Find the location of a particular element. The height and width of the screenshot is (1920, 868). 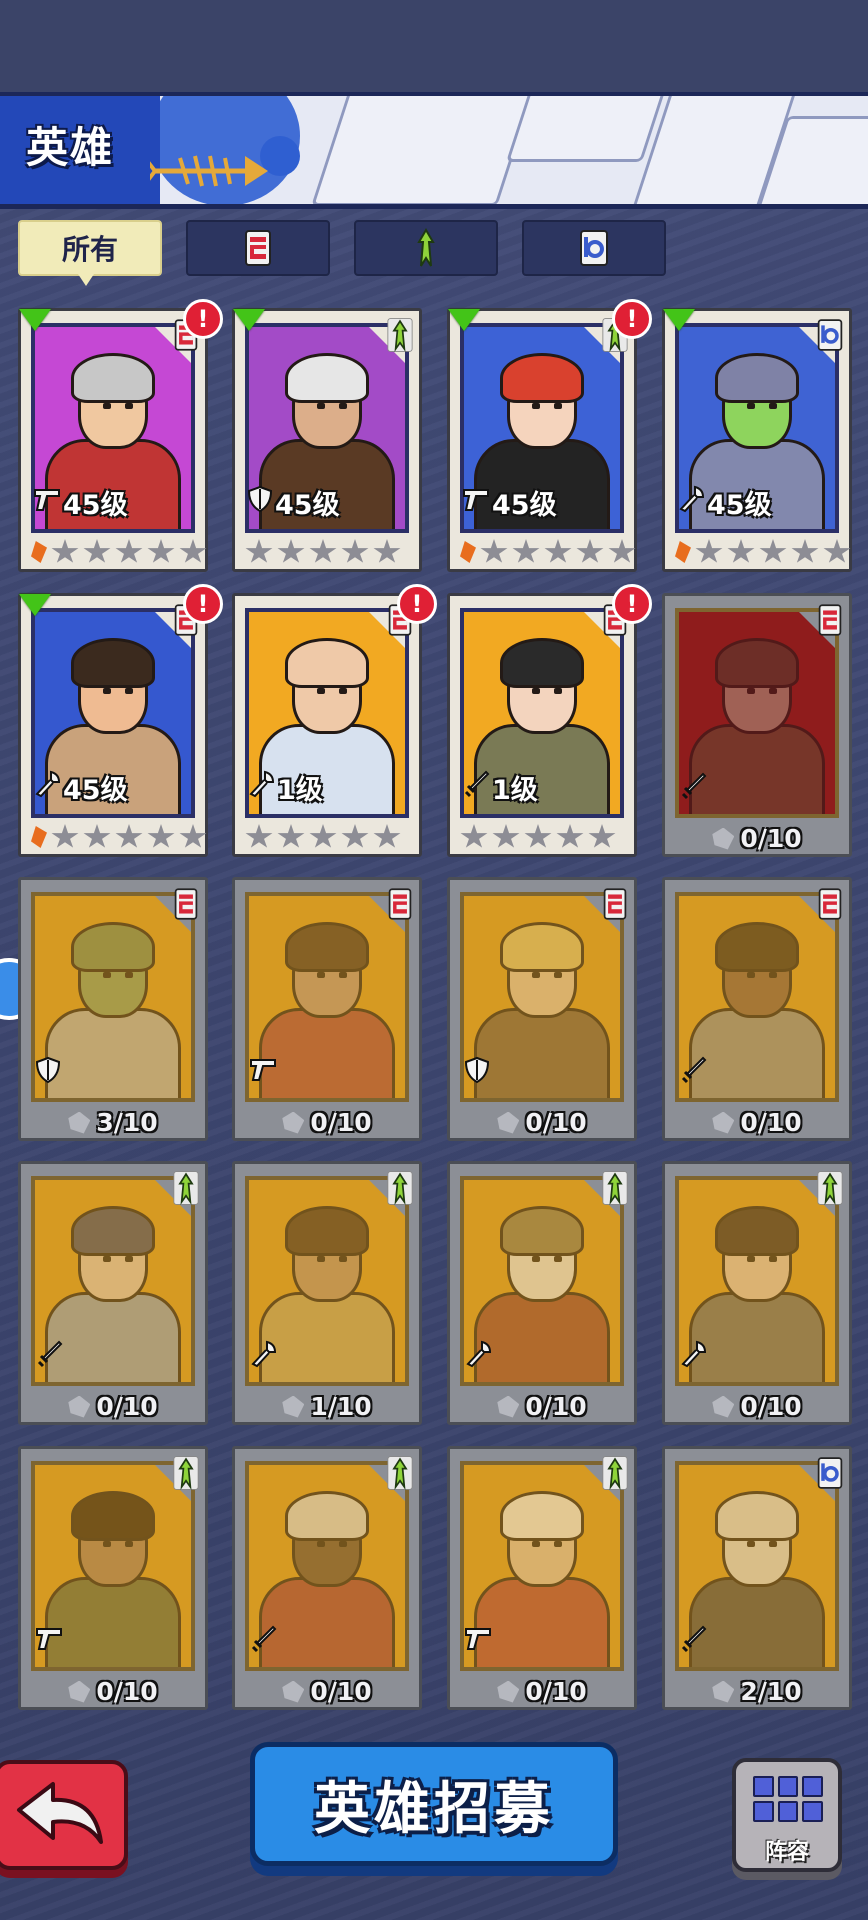

shard-progress: 1/10 is located at coordinates (327, 1406).